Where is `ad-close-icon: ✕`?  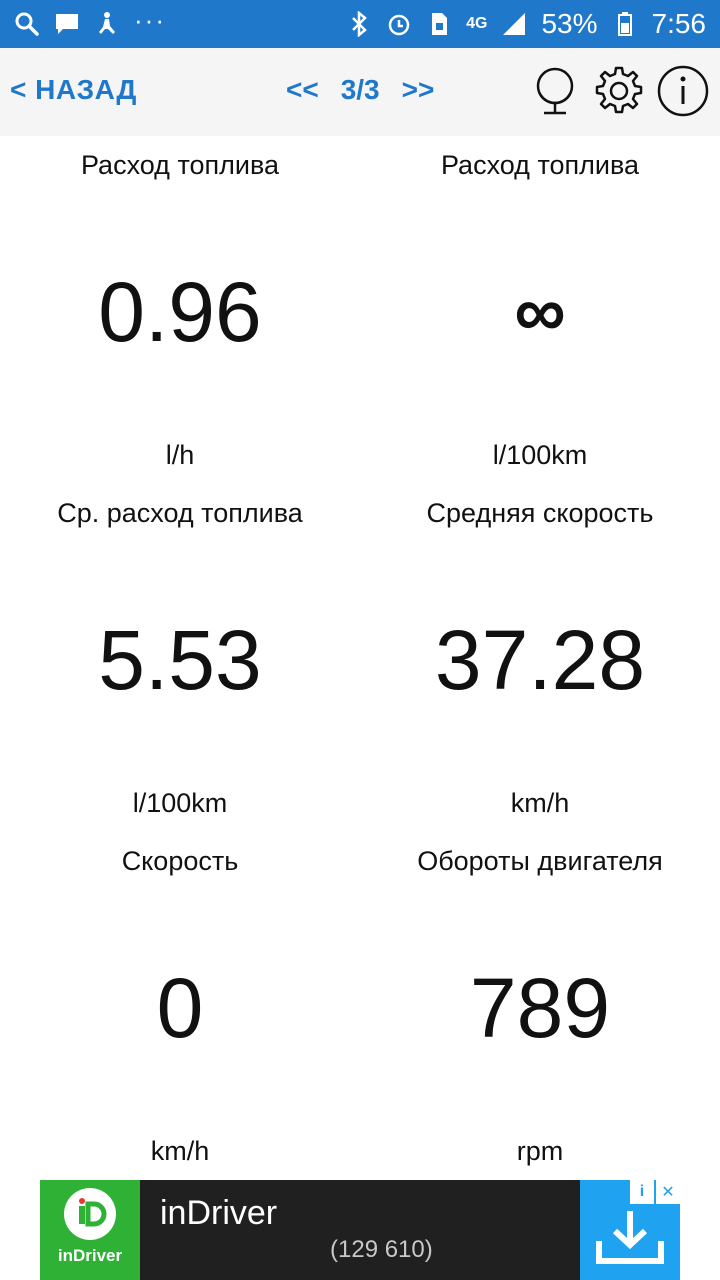
ad-close-icon: ✕ is located at coordinates (668, 1192).